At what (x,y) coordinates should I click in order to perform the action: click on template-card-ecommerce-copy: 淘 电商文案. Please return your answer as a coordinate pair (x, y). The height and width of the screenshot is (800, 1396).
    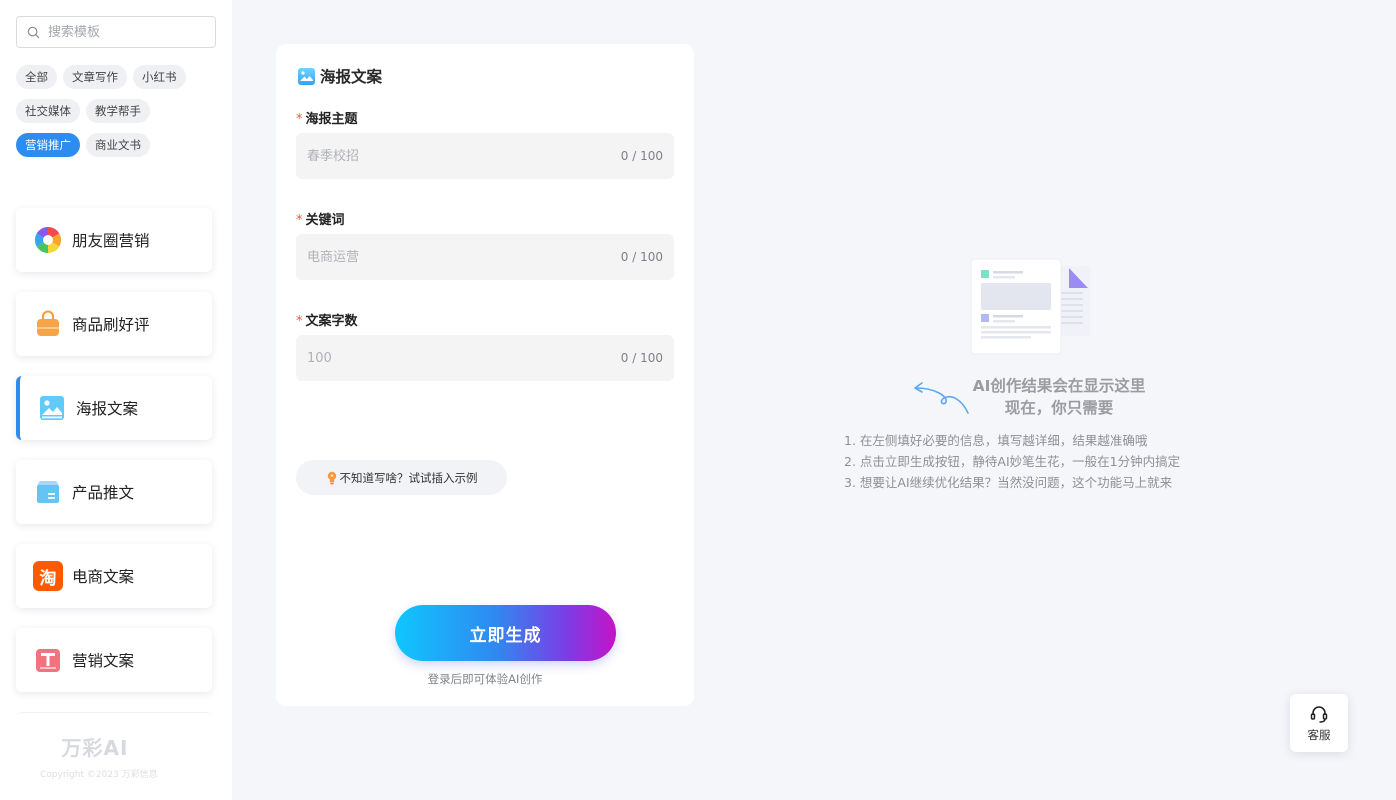
    Looking at the image, I should click on (114, 576).